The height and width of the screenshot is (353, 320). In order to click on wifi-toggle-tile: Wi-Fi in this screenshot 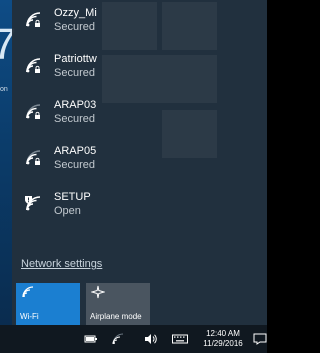, I will do `click(48, 304)`.